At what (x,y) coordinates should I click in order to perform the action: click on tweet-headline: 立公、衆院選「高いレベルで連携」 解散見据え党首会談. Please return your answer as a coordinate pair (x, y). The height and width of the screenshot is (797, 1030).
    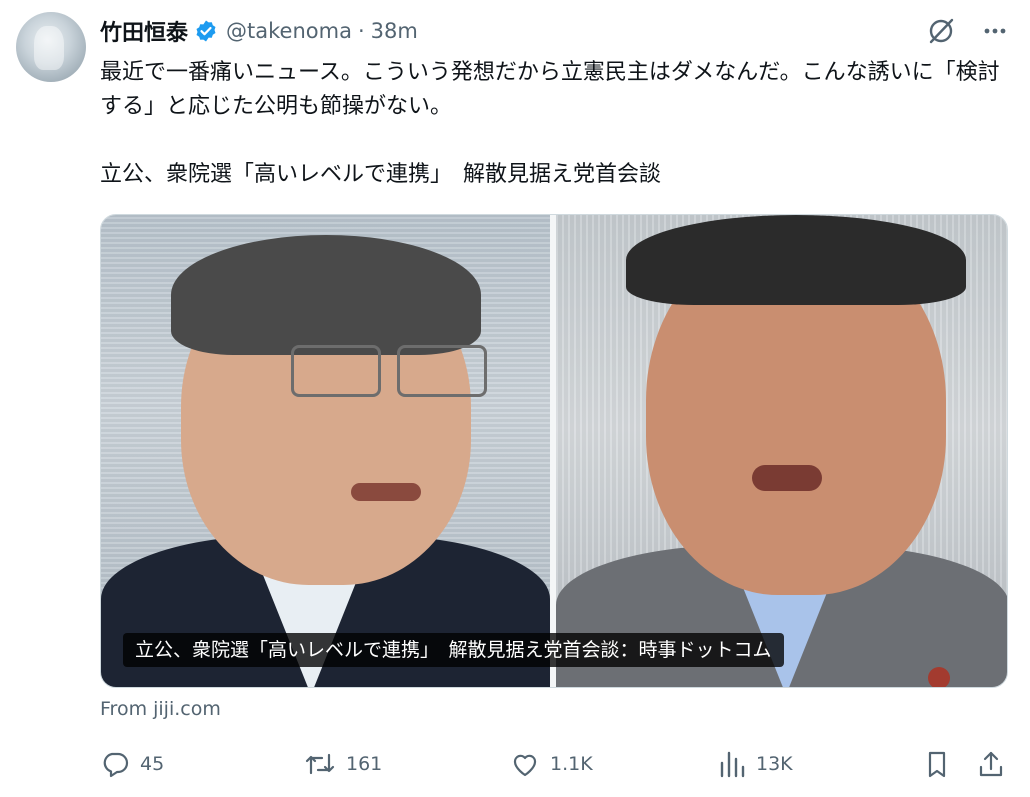
    Looking at the image, I should click on (381, 174).